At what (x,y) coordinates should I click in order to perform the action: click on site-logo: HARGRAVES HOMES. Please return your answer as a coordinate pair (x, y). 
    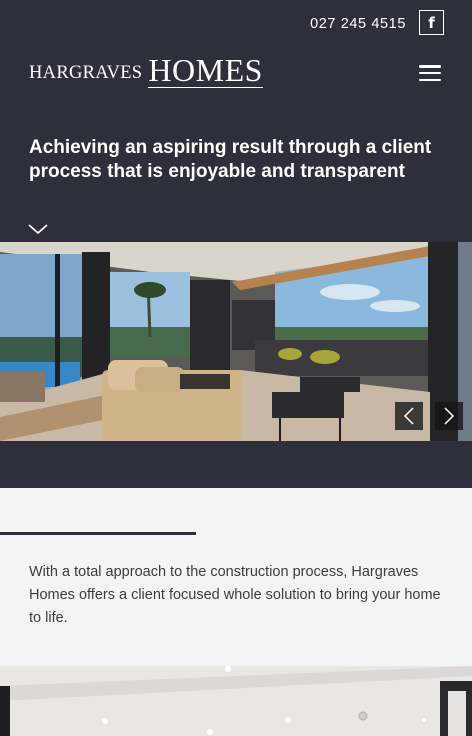
    Looking at the image, I should click on (146, 70).